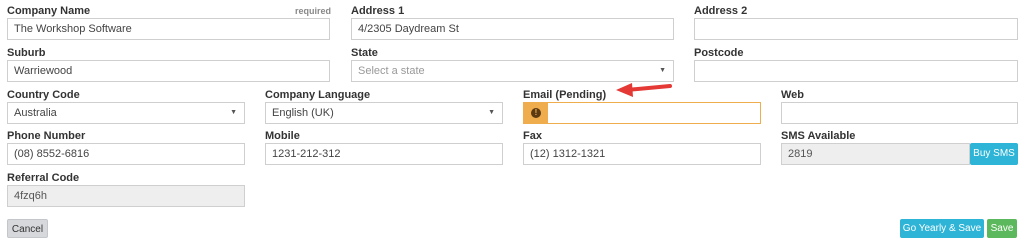  What do you see at coordinates (721, 11) in the screenshot?
I see `address2-label: Address 2` at bounding box center [721, 11].